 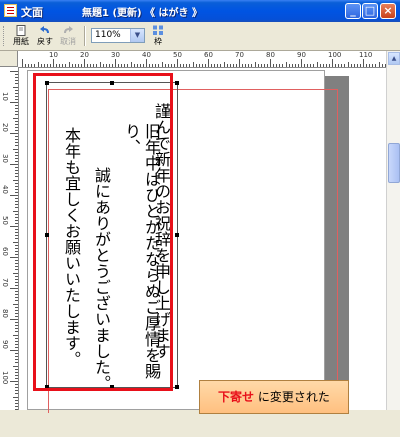 I want to click on ruler-number: 90, so click(x=5, y=344).